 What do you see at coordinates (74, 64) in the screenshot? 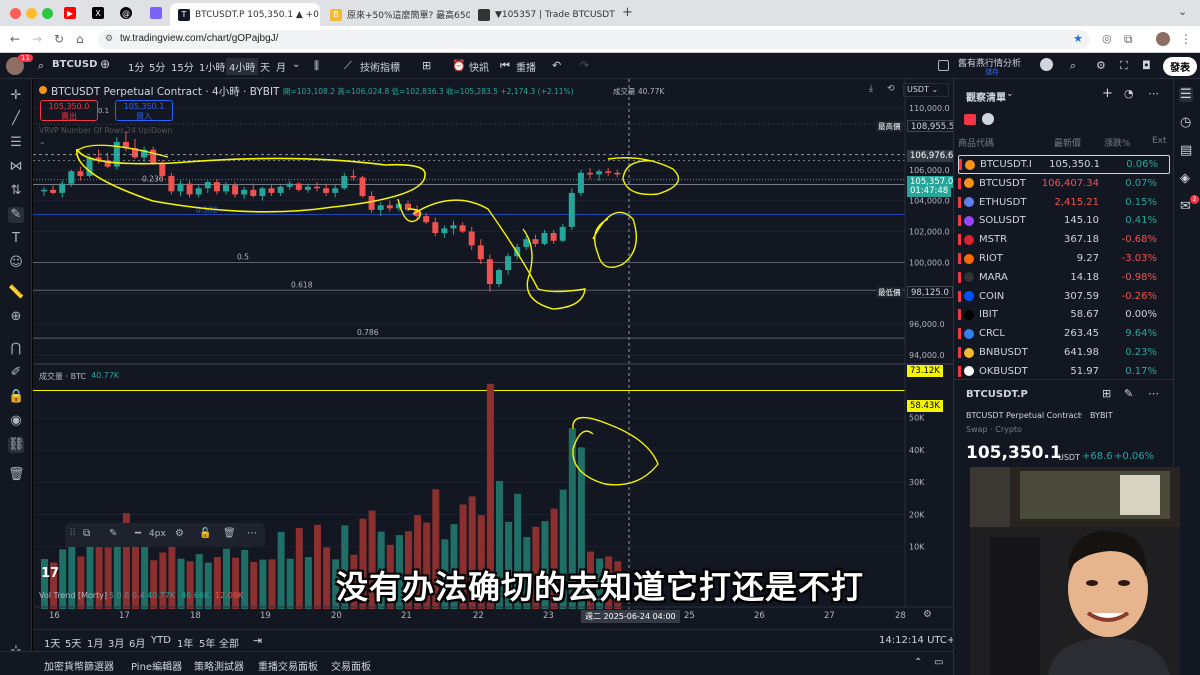
I see `symbol-search: BTCUSD` at bounding box center [74, 64].